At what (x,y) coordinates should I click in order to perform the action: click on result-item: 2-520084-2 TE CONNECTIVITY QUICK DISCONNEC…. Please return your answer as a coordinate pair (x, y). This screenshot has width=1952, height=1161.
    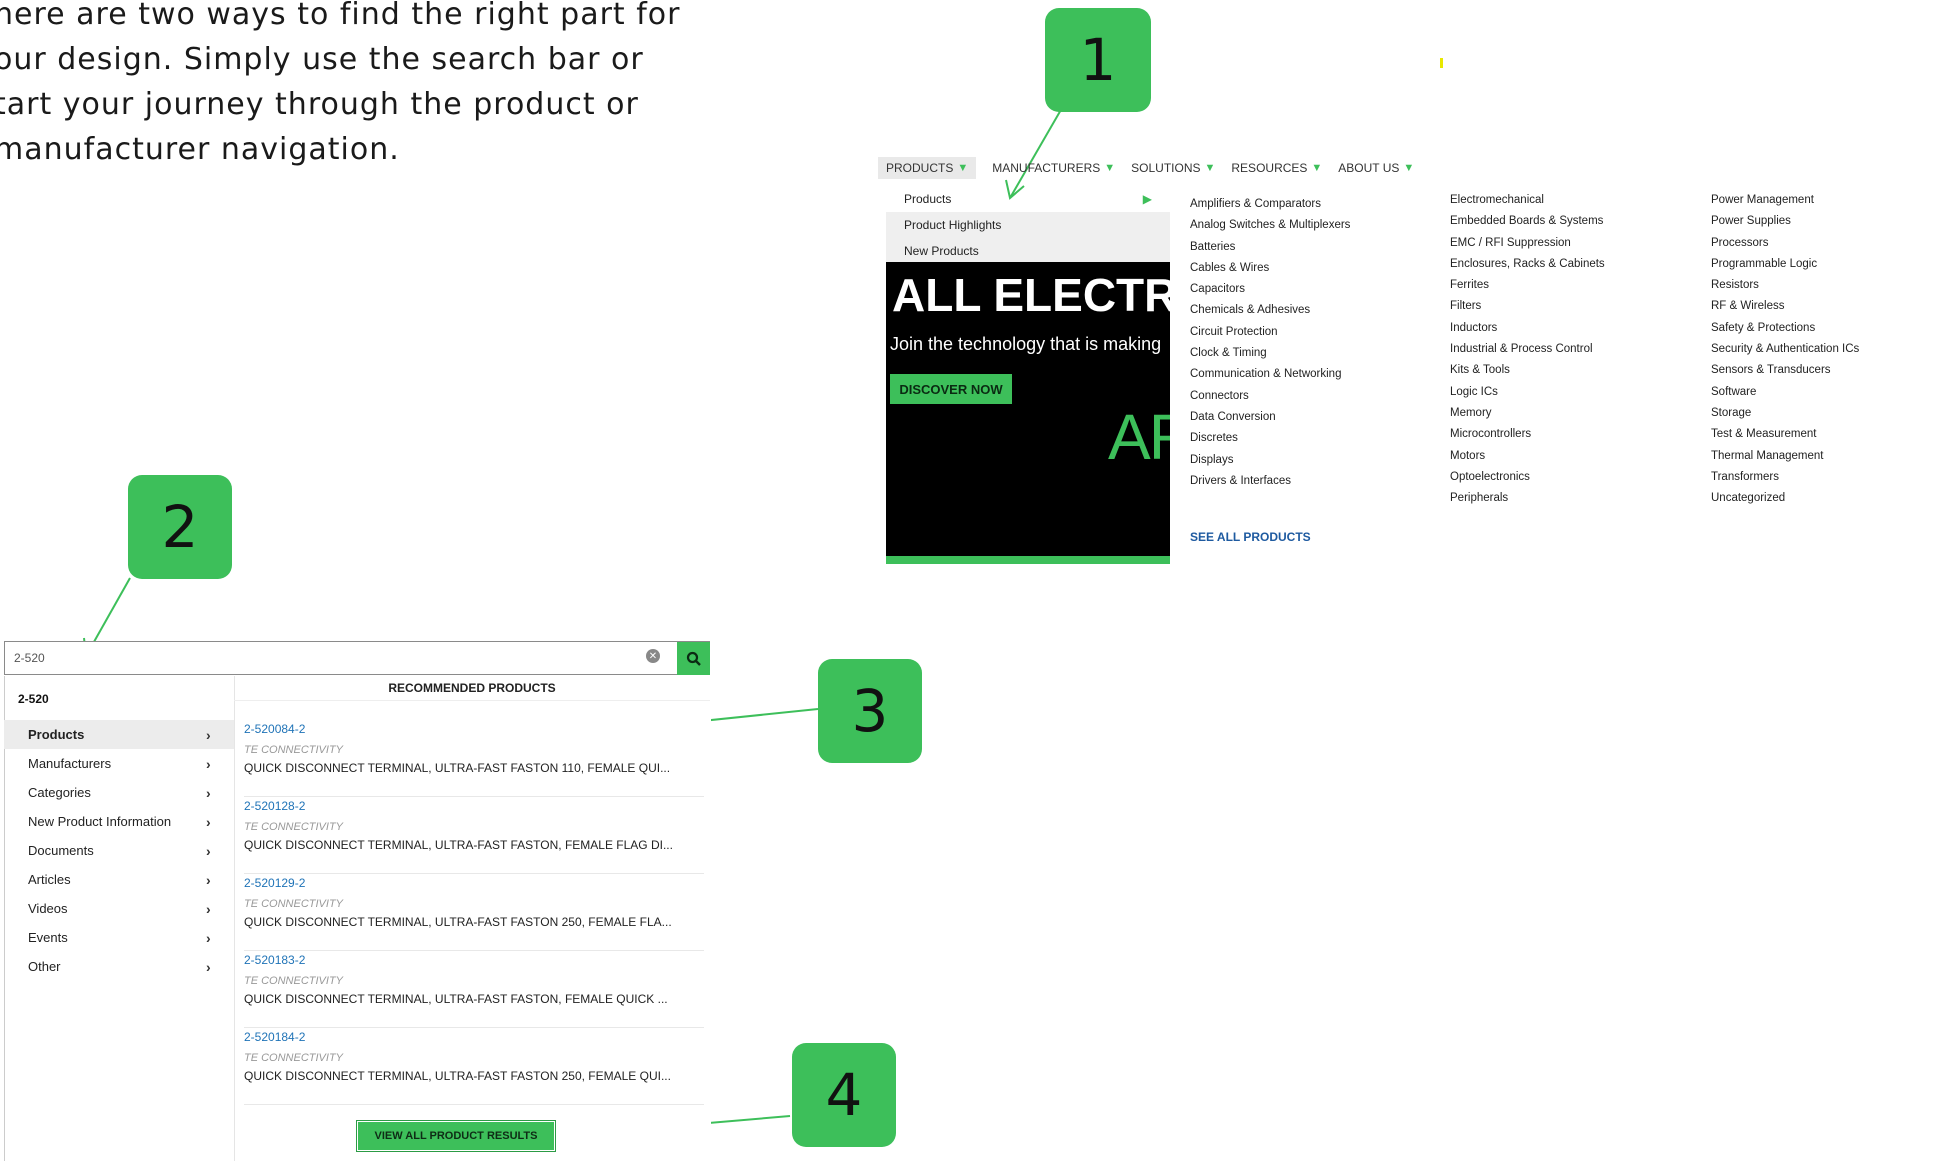
    Looking at the image, I should click on (474, 759).